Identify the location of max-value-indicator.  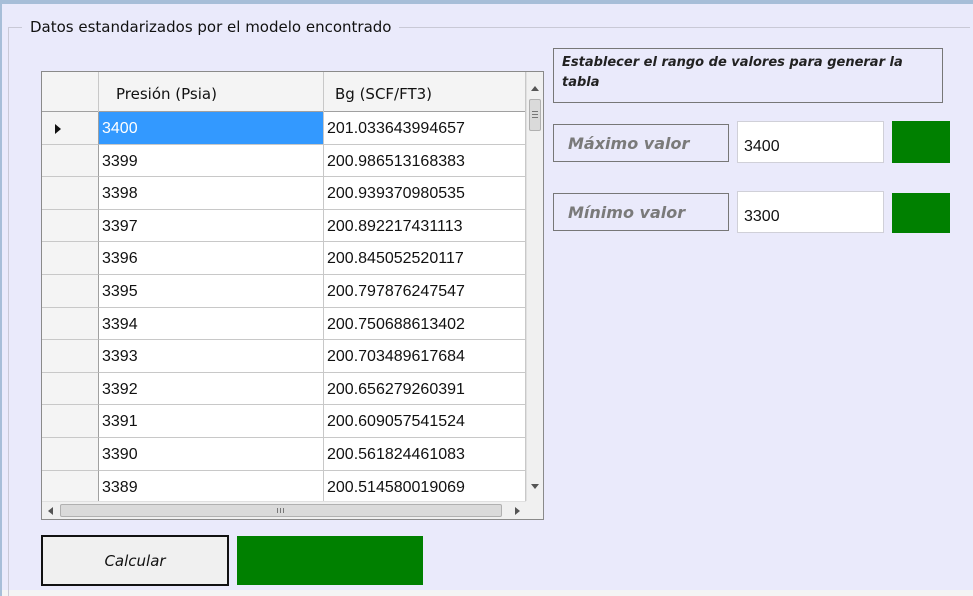
(921, 142).